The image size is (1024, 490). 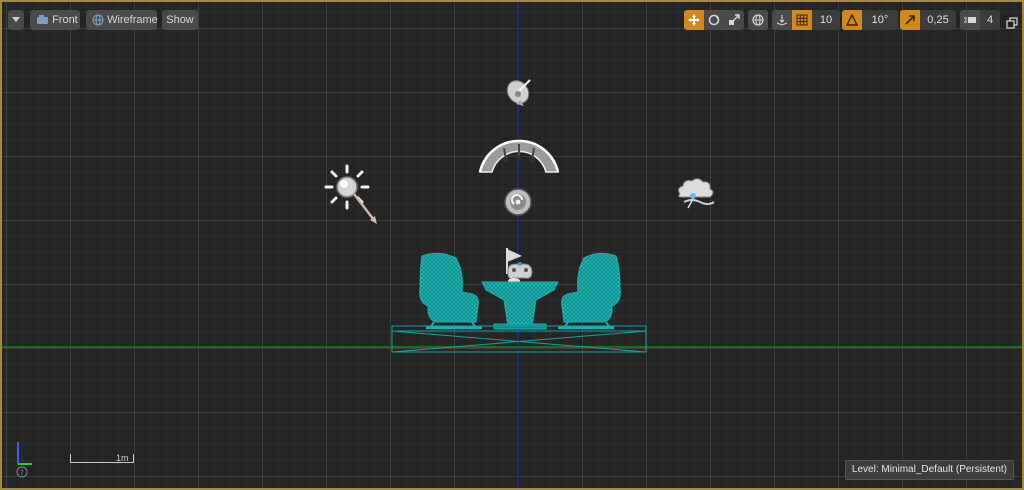 I want to click on rotation-snap-value-text: 10°, so click(x=880, y=20).